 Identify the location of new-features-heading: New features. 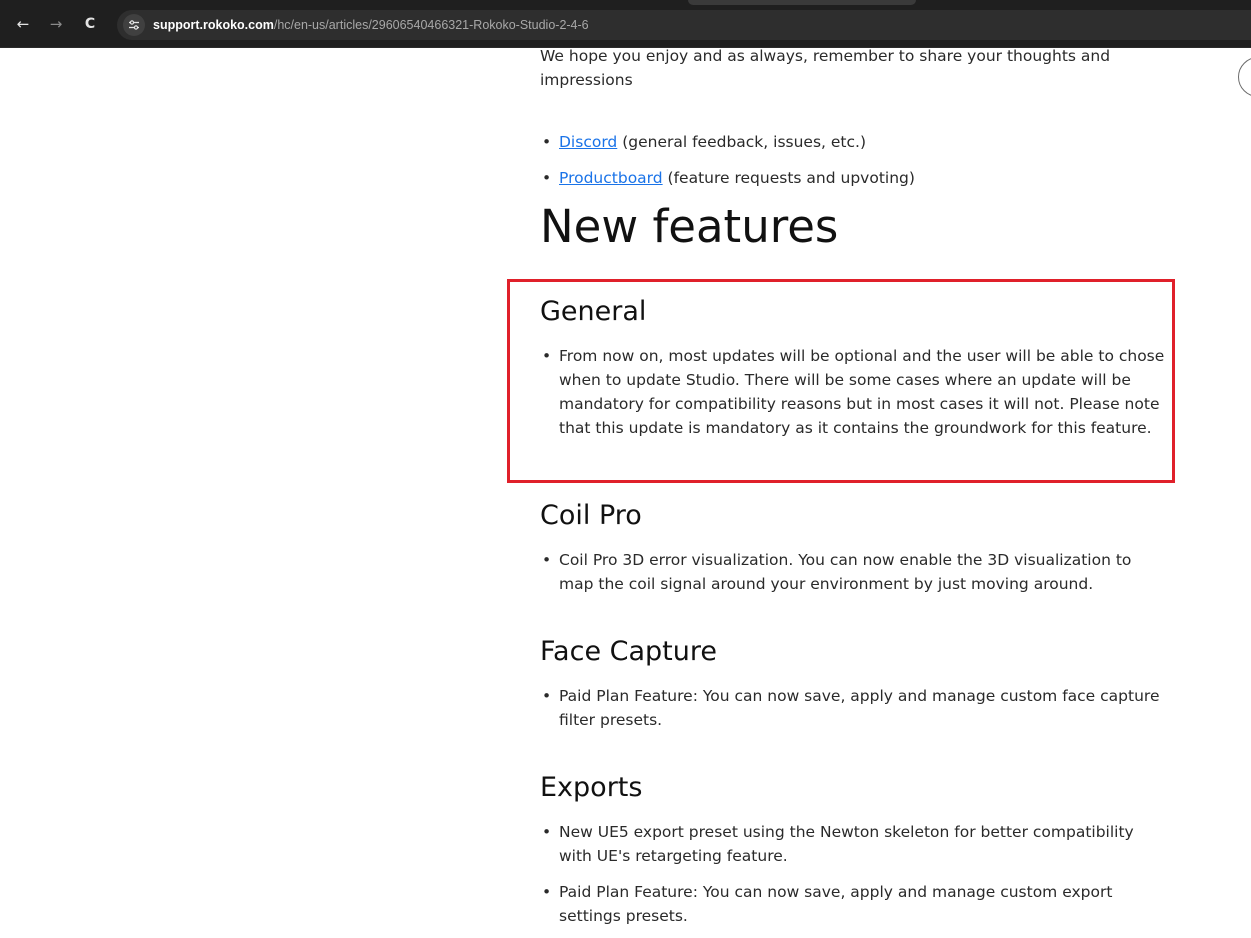
(689, 226).